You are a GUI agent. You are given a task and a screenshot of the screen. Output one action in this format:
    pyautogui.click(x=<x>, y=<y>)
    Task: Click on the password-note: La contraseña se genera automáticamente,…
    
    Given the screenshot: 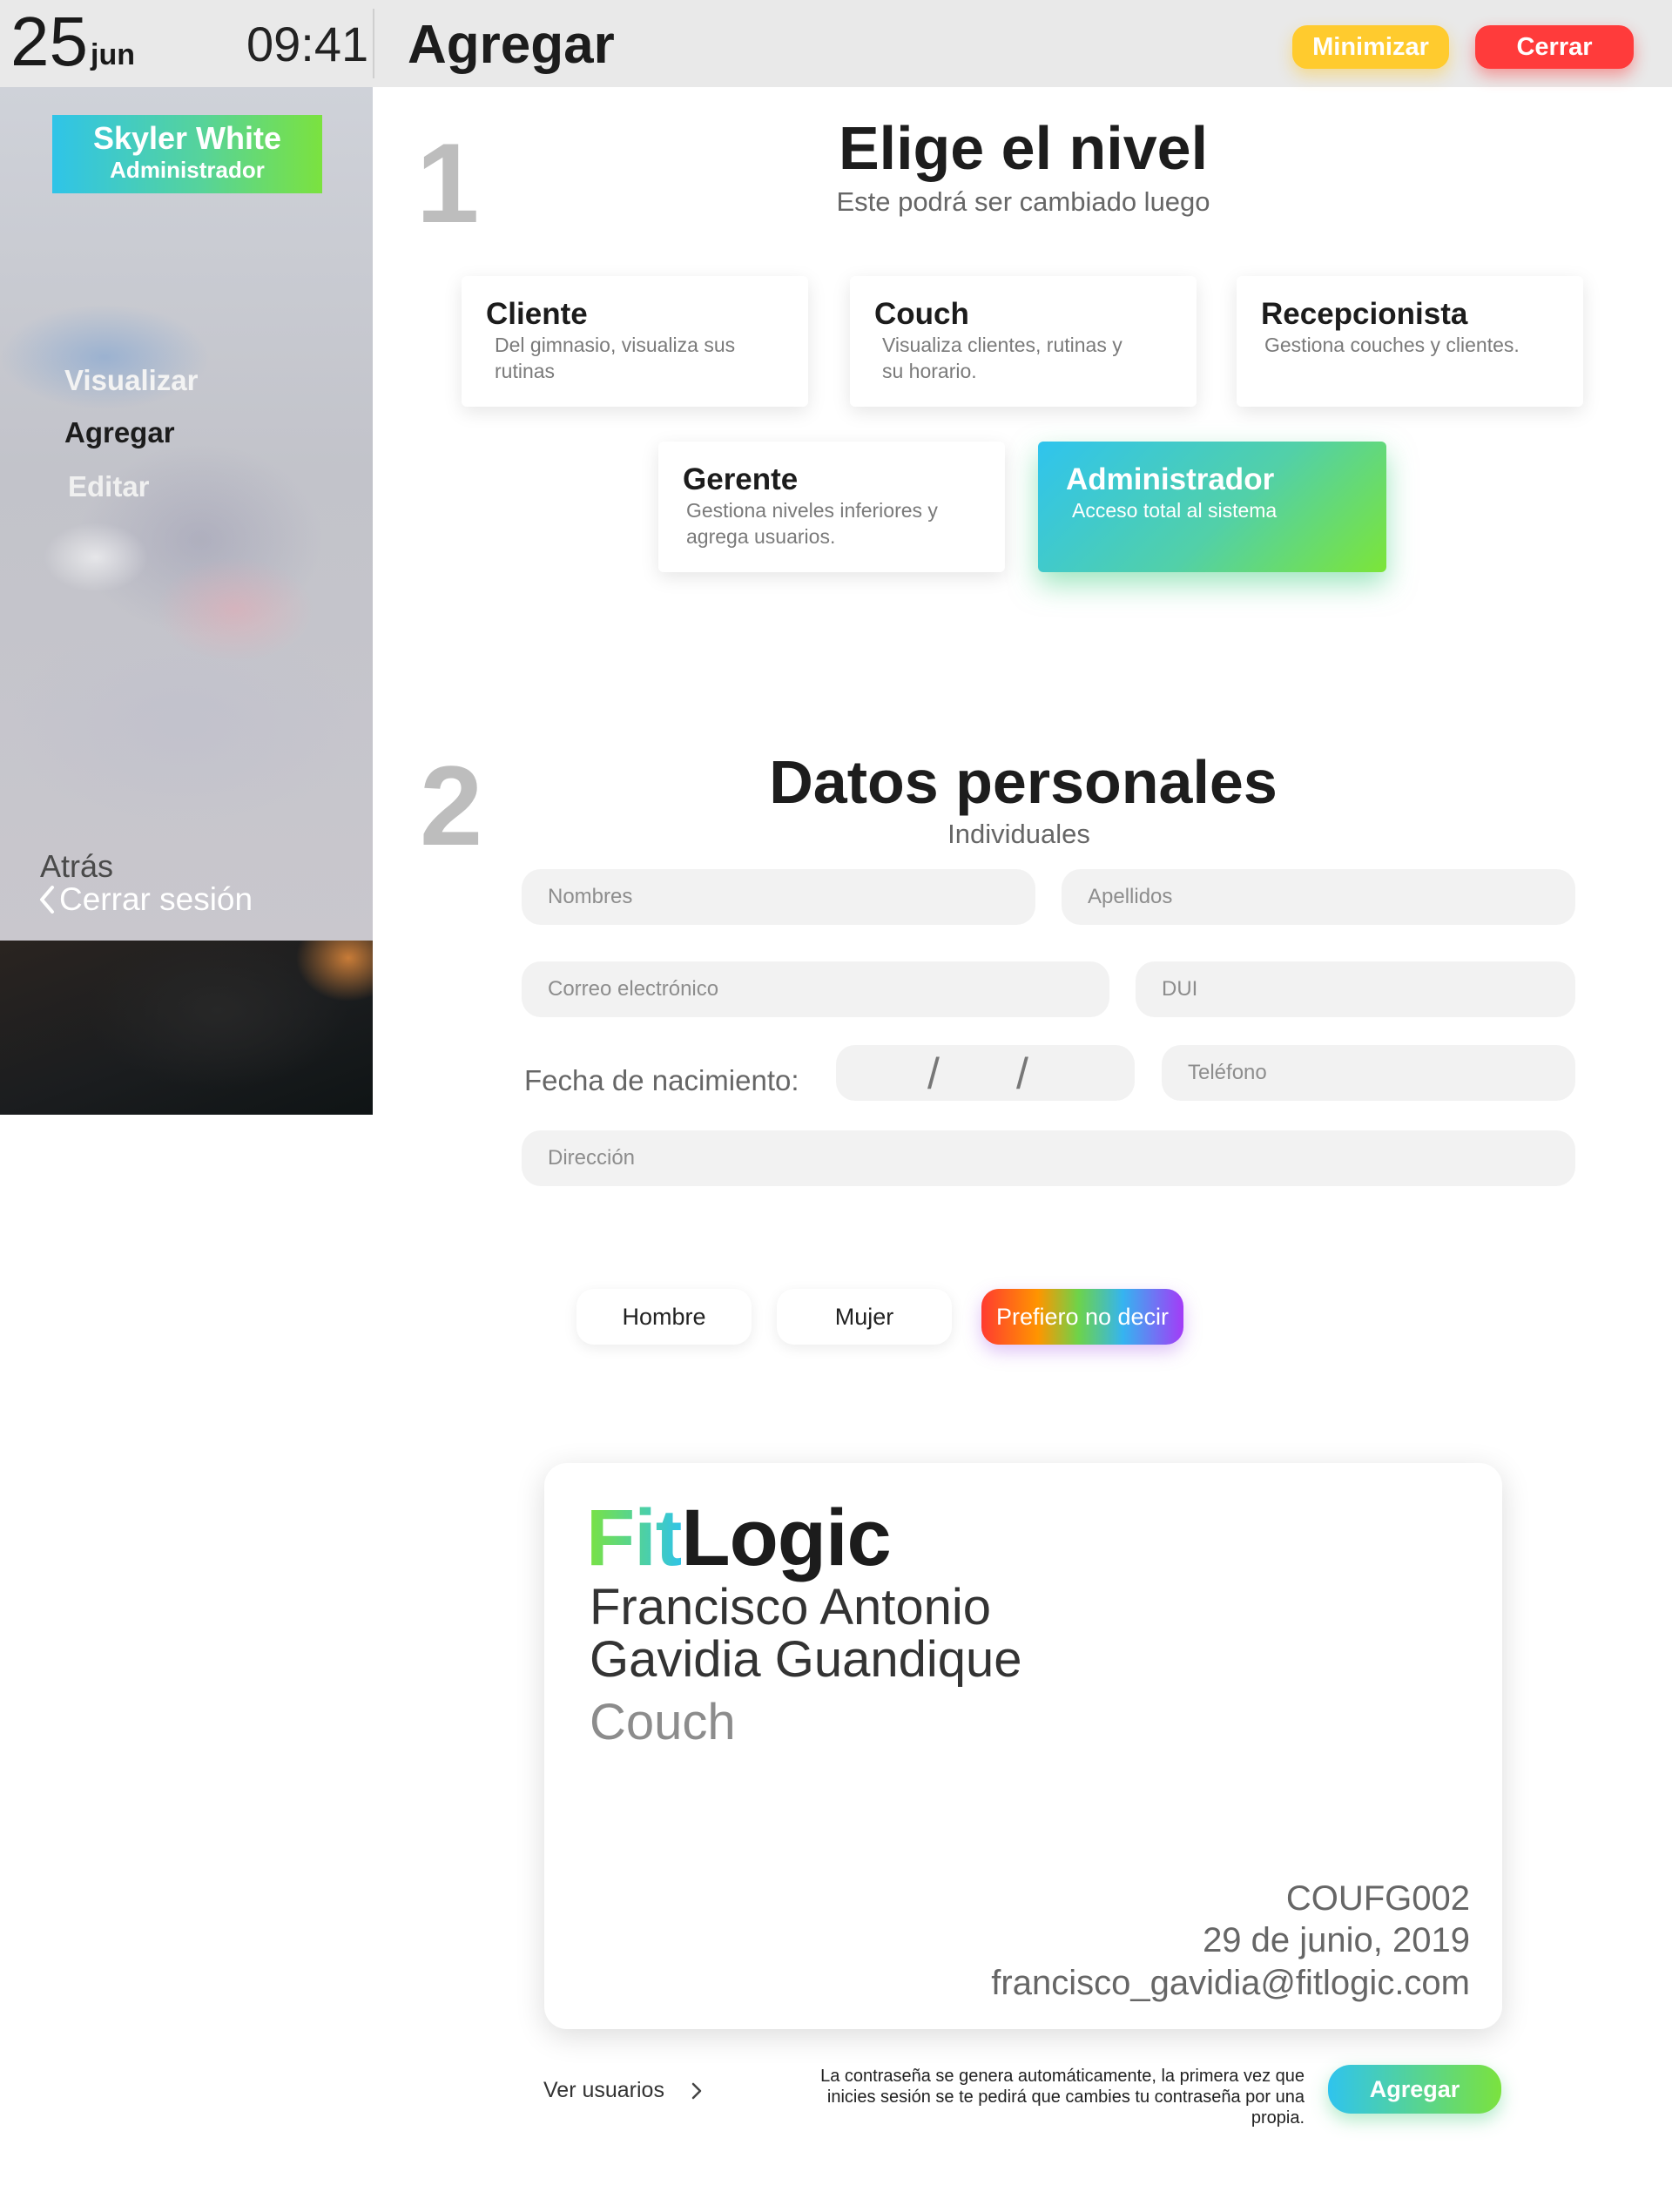 What is the action you would take?
    pyautogui.click(x=1062, y=2097)
    